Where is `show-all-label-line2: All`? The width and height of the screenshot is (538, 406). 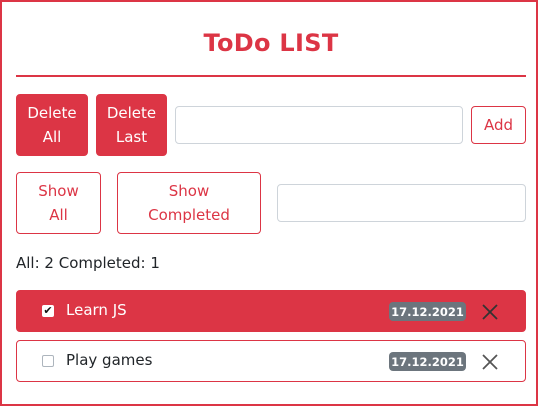 show-all-label-line2: All is located at coordinates (58, 215).